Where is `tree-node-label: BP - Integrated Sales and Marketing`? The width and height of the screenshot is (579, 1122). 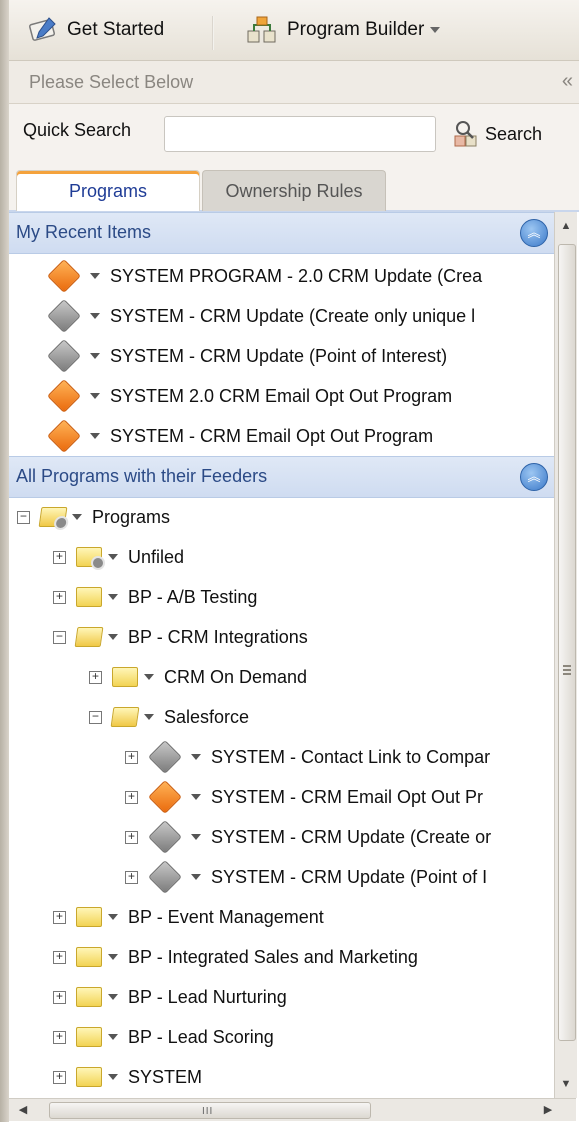 tree-node-label: BP - Integrated Sales and Marketing is located at coordinates (273, 956).